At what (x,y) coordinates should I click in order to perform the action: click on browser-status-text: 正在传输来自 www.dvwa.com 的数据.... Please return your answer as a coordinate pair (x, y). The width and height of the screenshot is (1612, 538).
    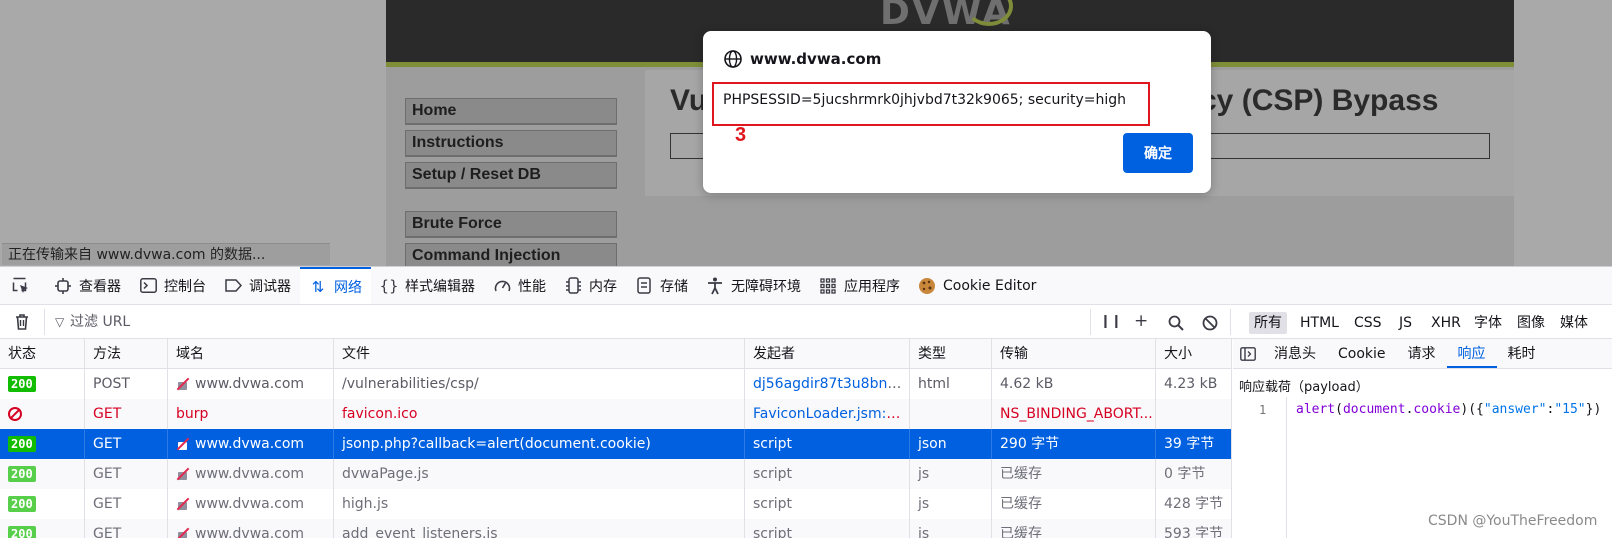
    Looking at the image, I should click on (166, 254).